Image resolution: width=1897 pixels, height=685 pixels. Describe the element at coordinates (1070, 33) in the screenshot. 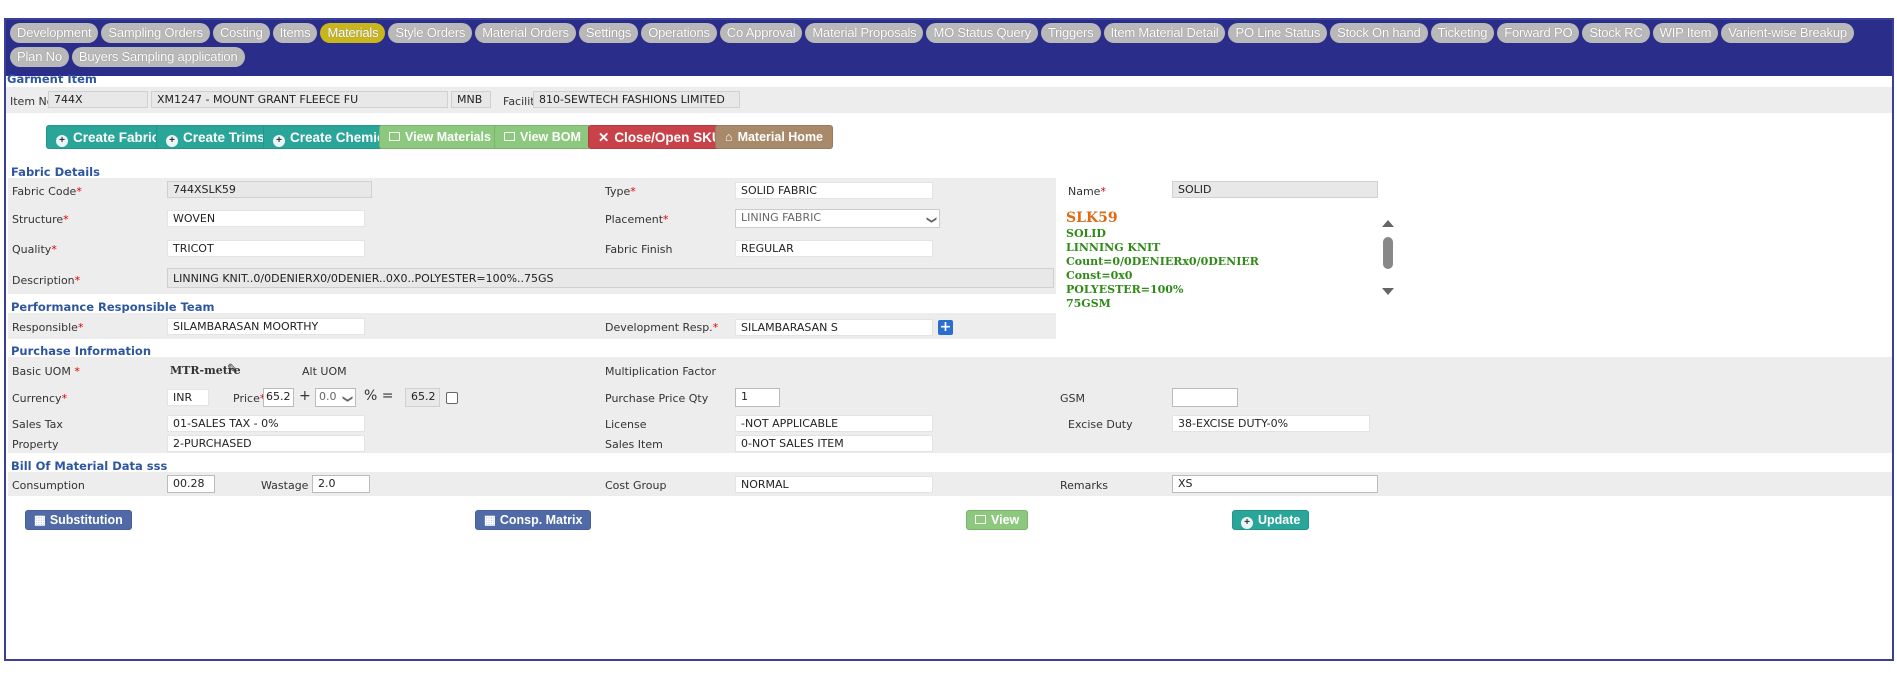

I see `tab-triggers: Triggers` at that location.